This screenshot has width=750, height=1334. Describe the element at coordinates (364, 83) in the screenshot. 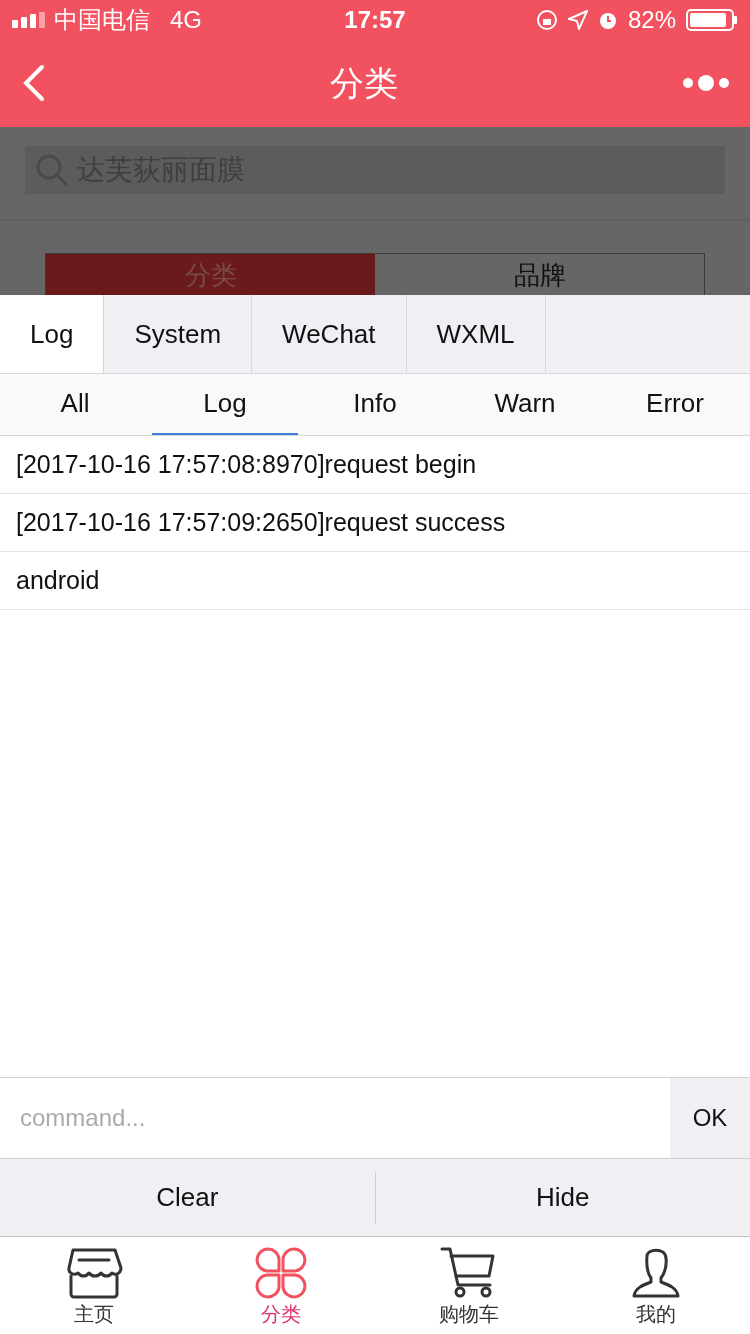

I see `page-title: 分类` at that location.